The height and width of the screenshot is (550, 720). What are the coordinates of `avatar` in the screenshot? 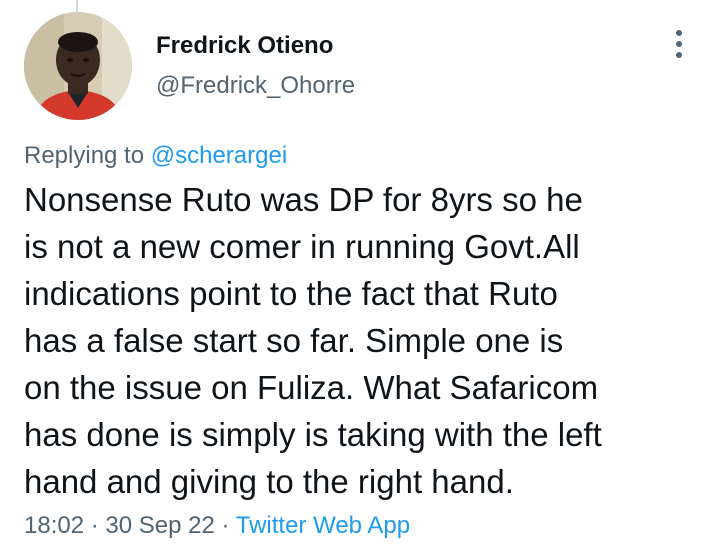 It's located at (78, 66).